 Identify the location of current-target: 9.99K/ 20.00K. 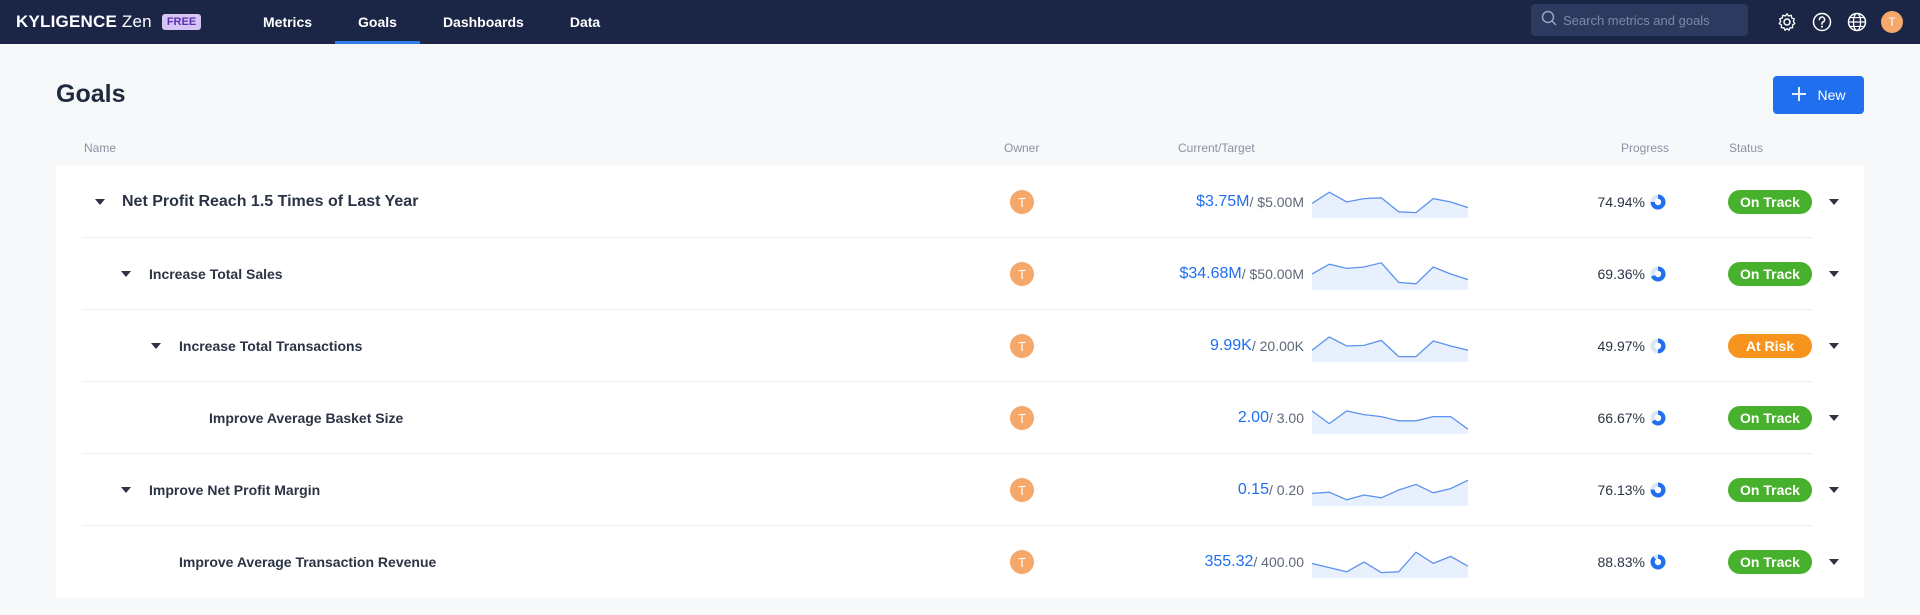
(1257, 346).